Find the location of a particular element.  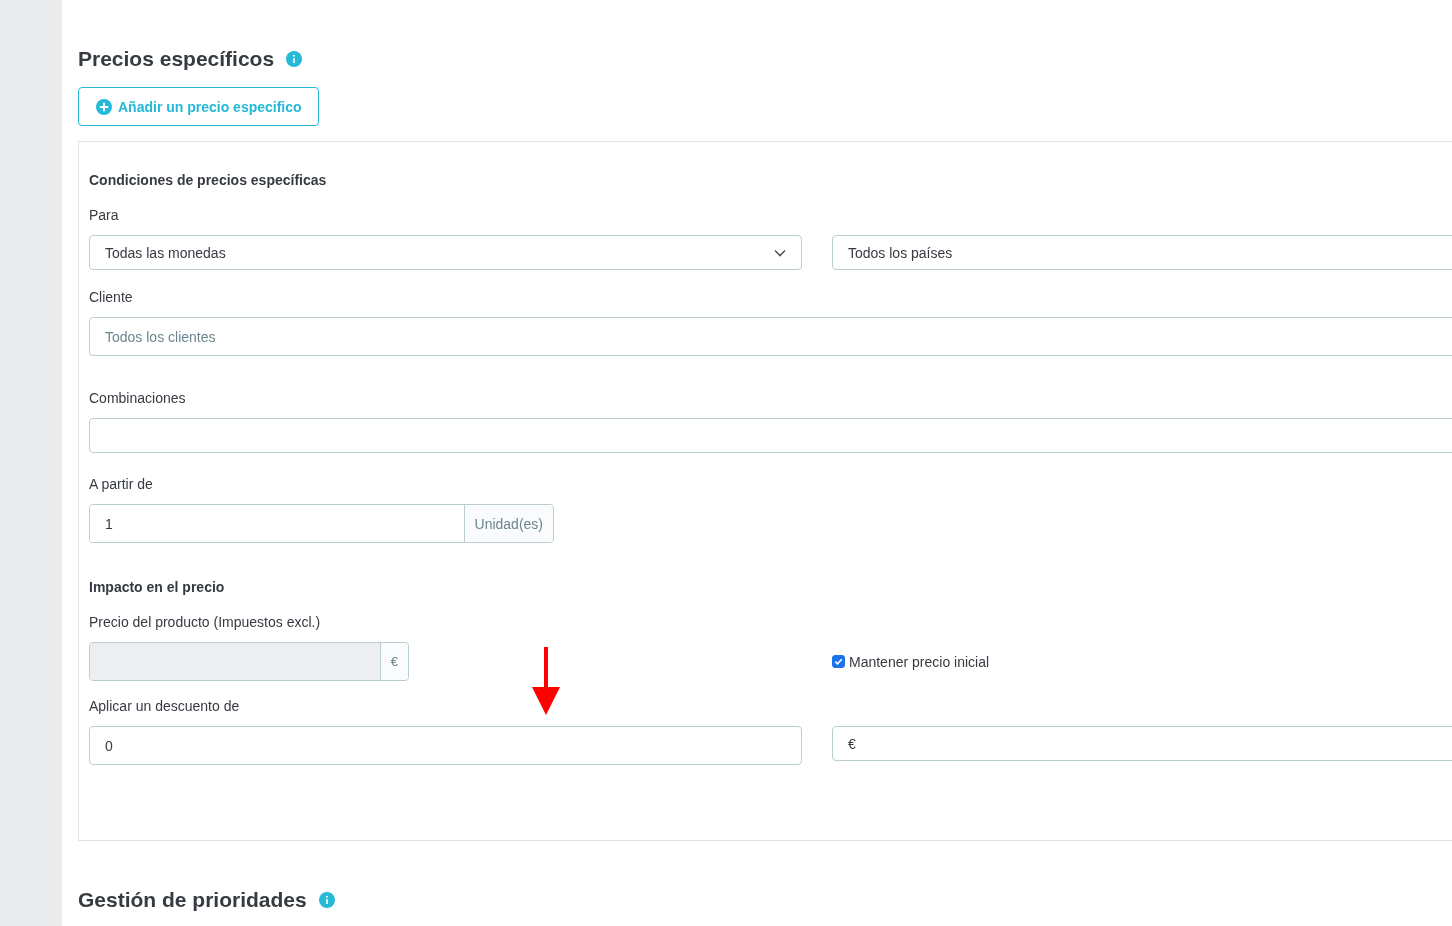

currency-select: Todas las monedas is located at coordinates (445, 252).